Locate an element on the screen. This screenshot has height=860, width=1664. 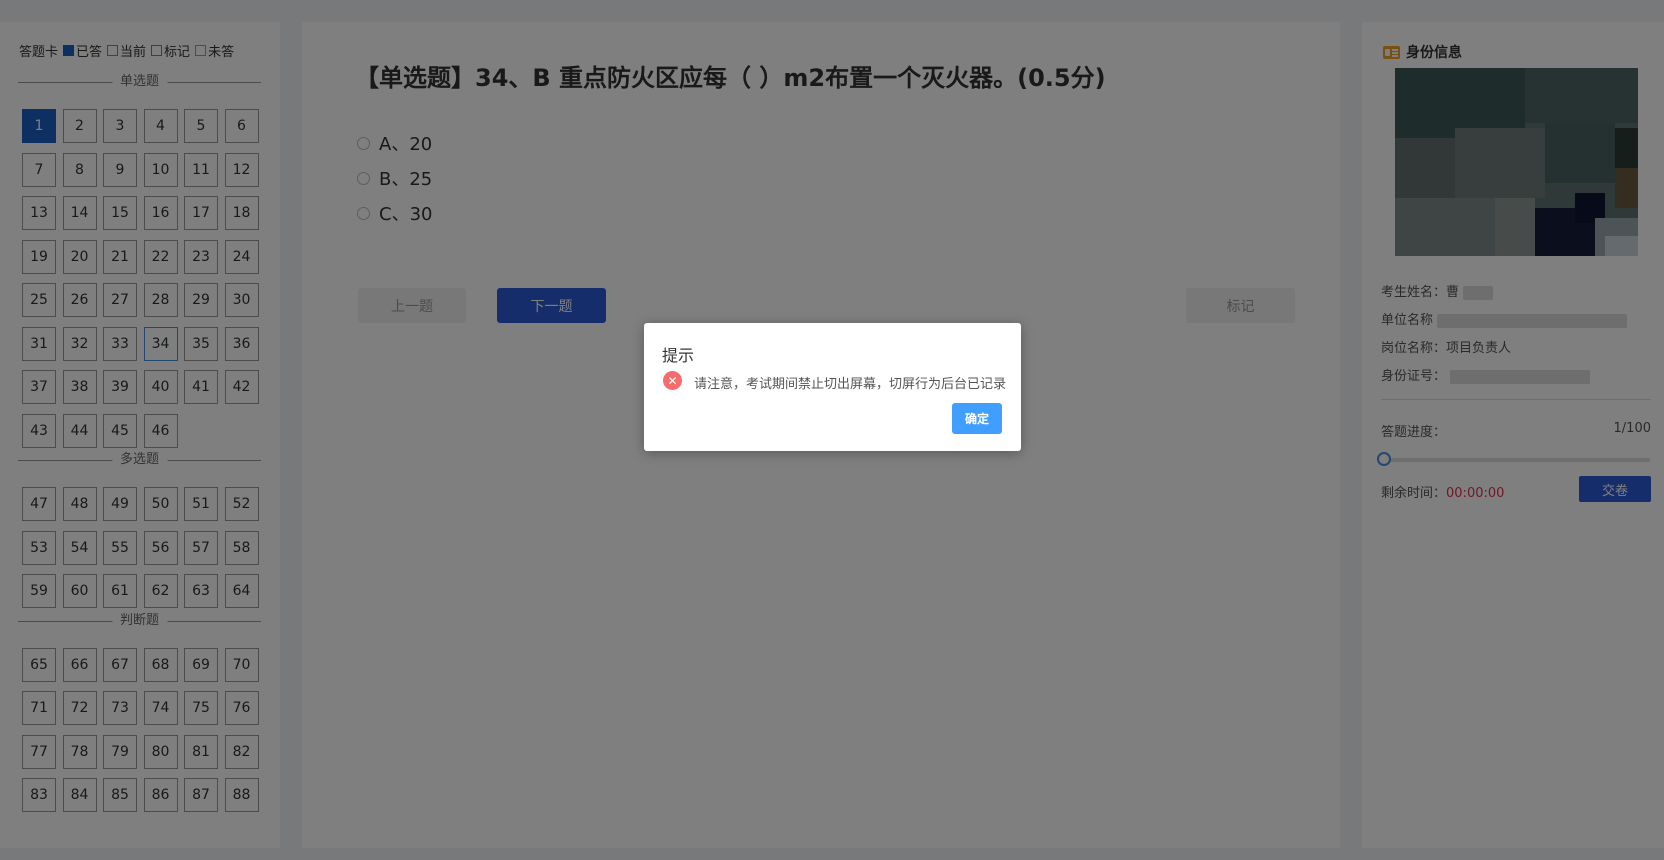
confirm-button: 确定 is located at coordinates (977, 418).